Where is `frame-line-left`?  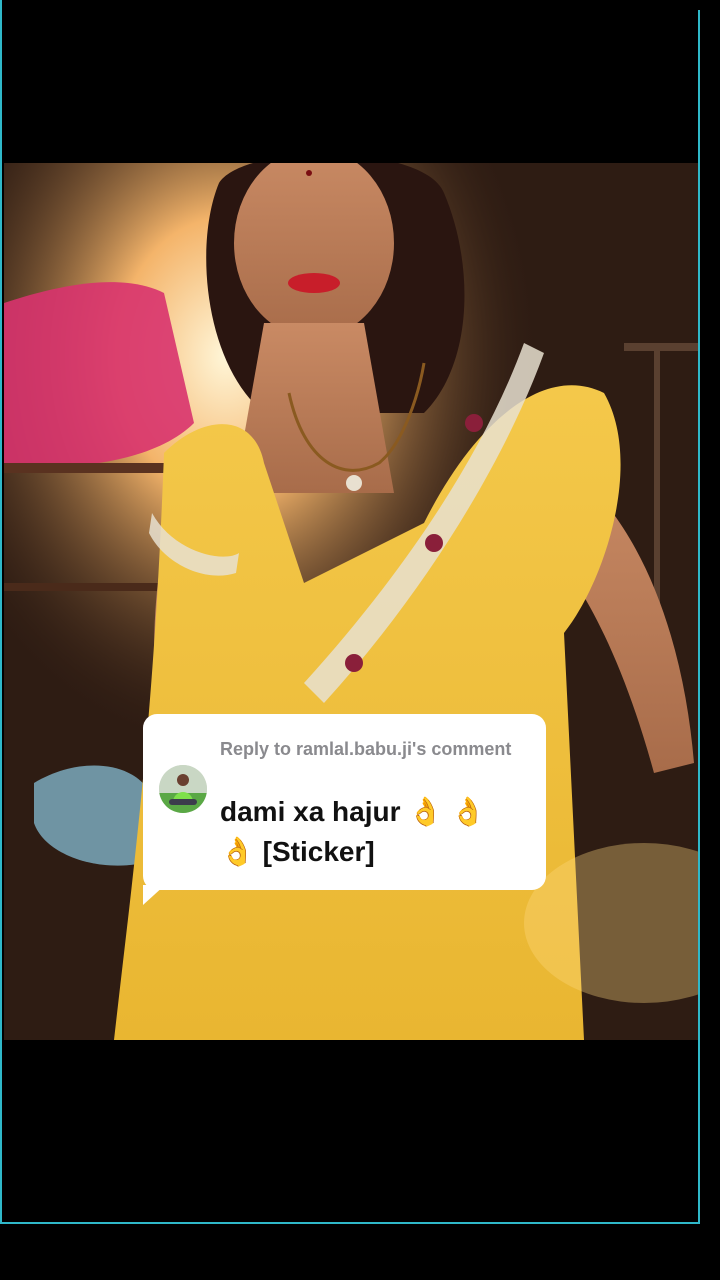
frame-line-left is located at coordinates (1, 612).